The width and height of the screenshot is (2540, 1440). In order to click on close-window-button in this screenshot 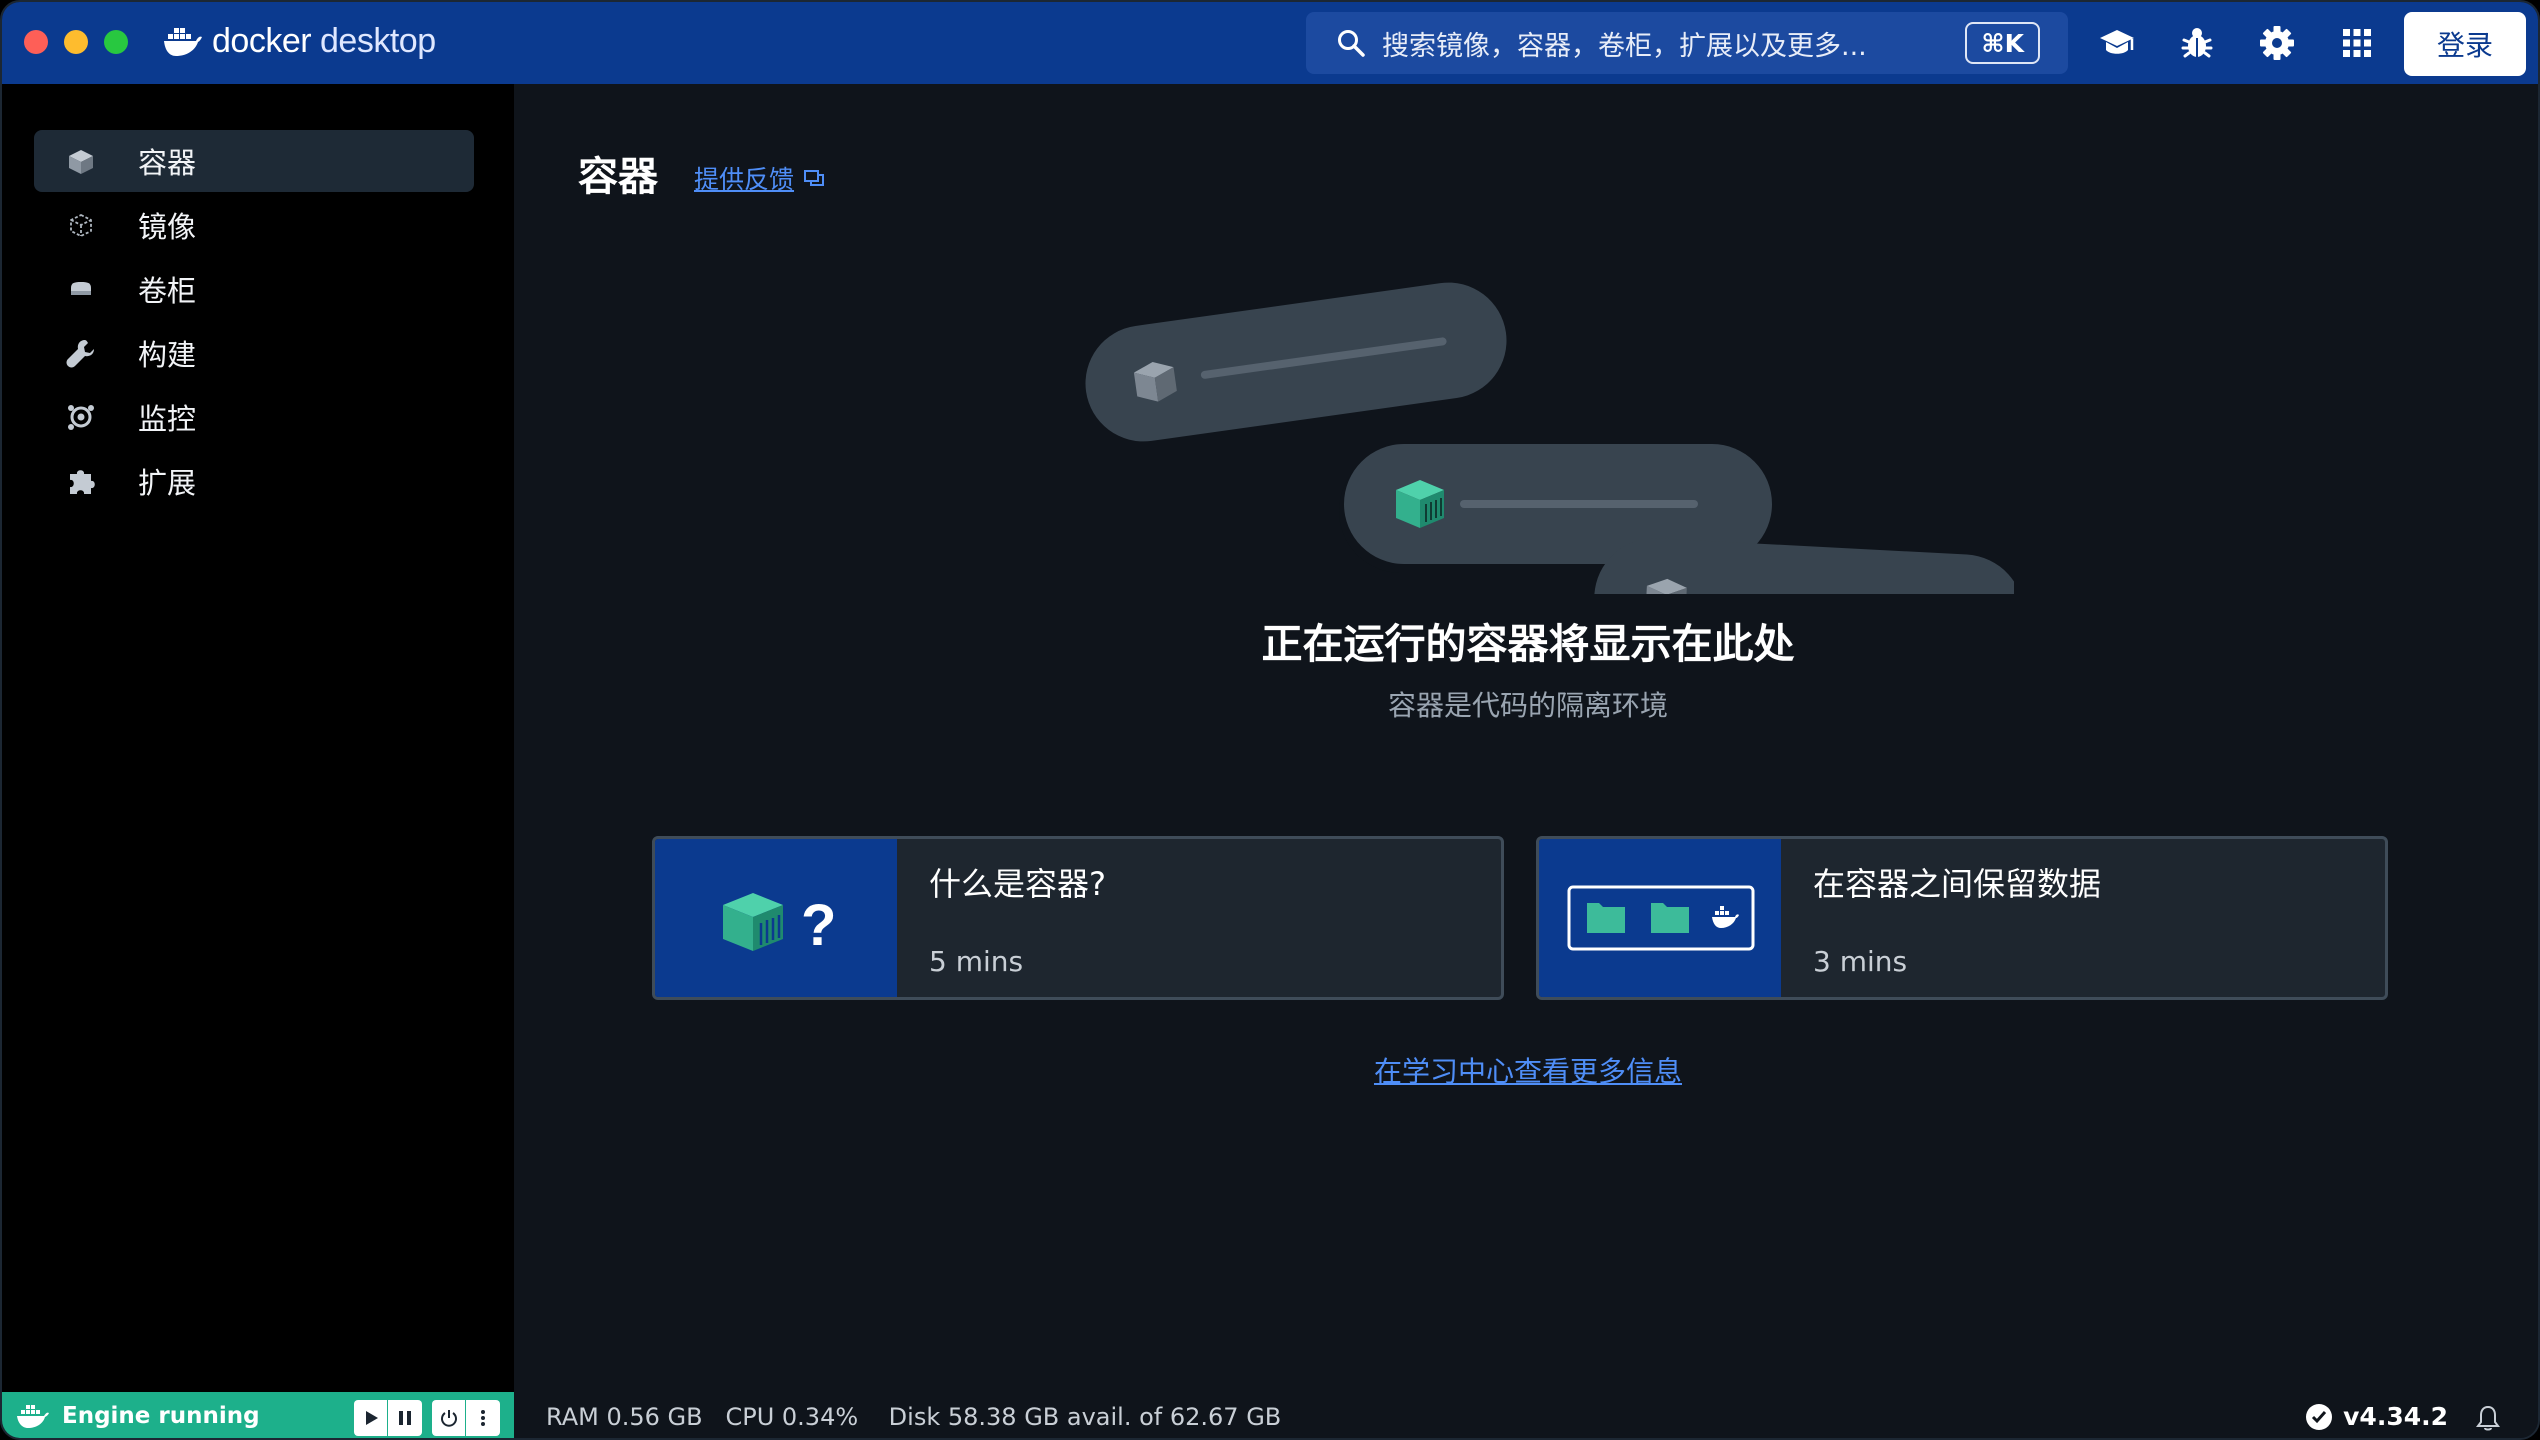, I will do `click(36, 42)`.